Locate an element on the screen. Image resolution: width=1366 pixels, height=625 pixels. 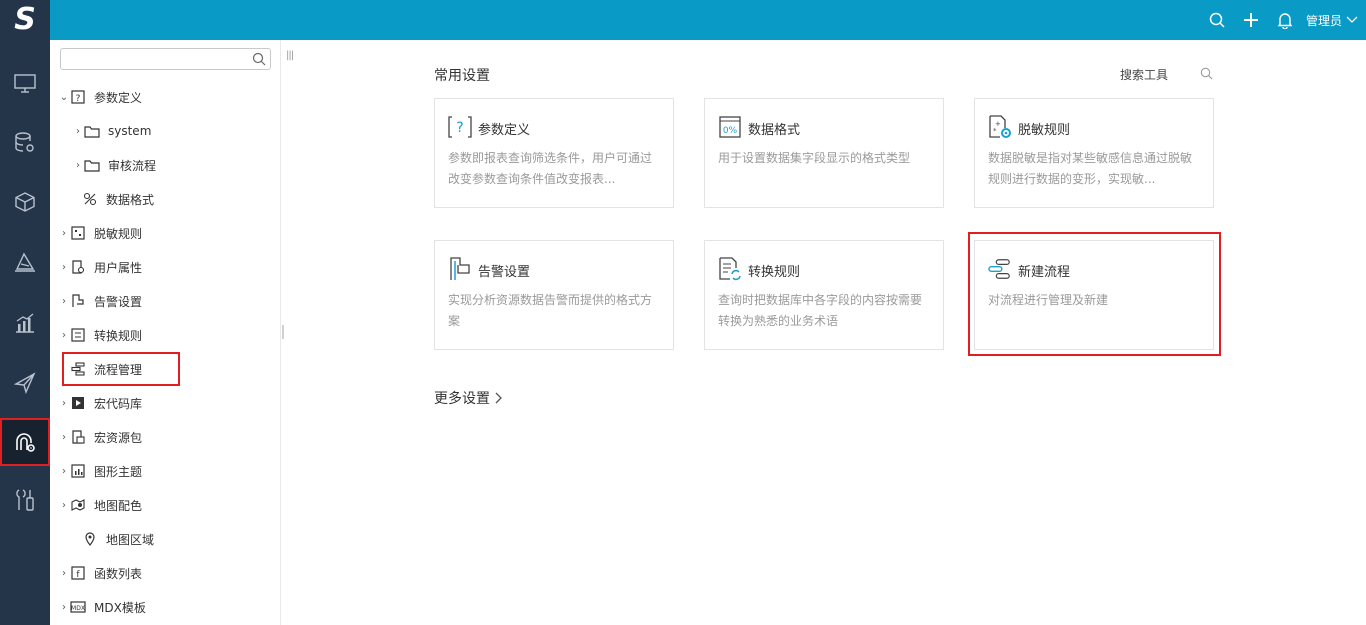
package-icon is located at coordinates (78, 437).